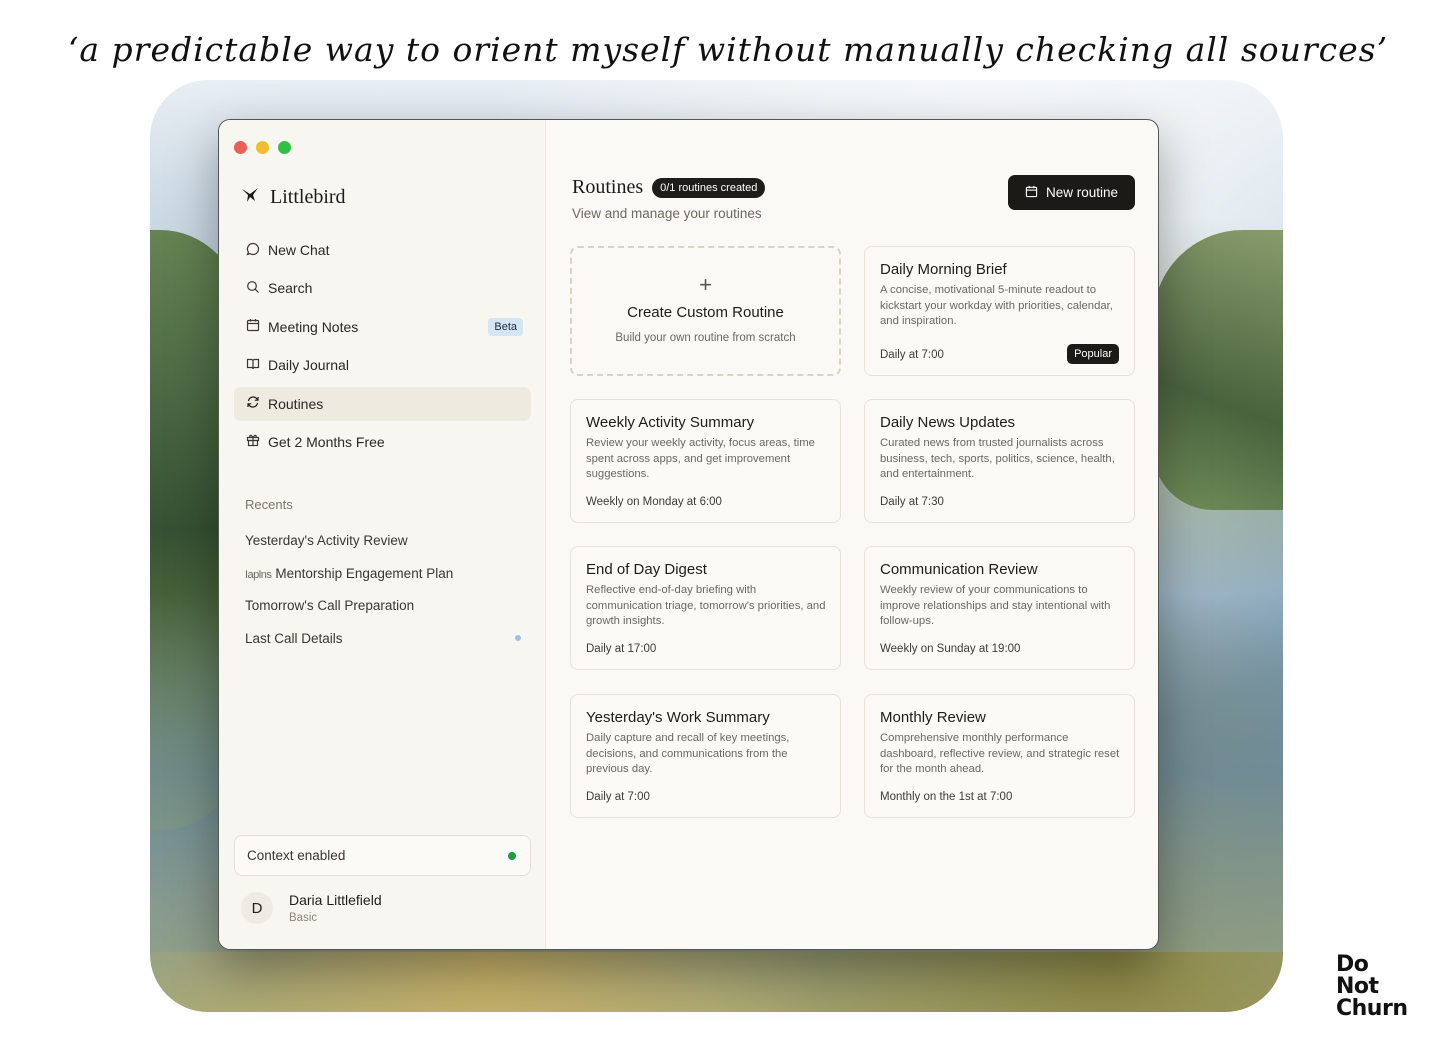 The width and height of the screenshot is (1456, 1047). Describe the element at coordinates (284, 147) in the screenshot. I see `maximize-window-button` at that location.